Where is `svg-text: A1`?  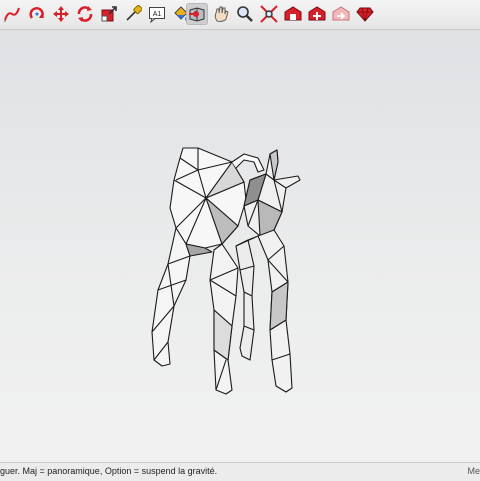 svg-text: A1 is located at coordinates (157, 14).